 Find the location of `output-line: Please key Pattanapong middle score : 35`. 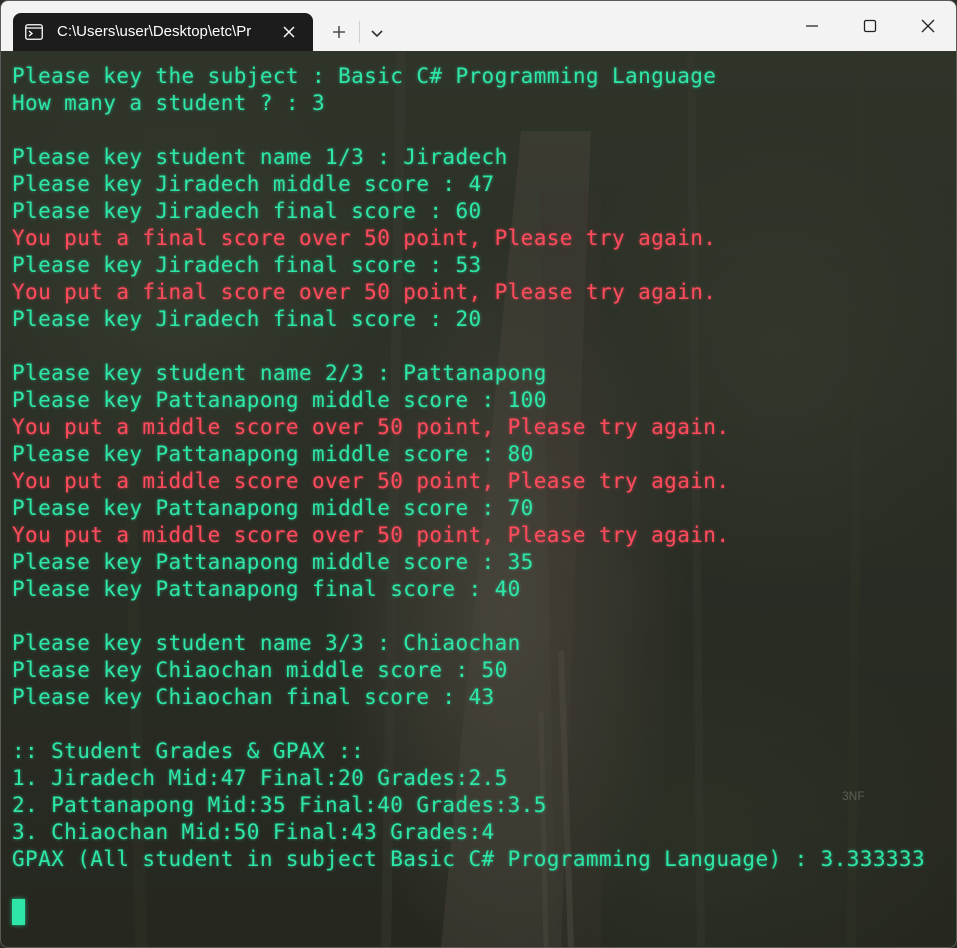

output-line: Please key Pattanapong middle score : 35 is located at coordinates (273, 562).